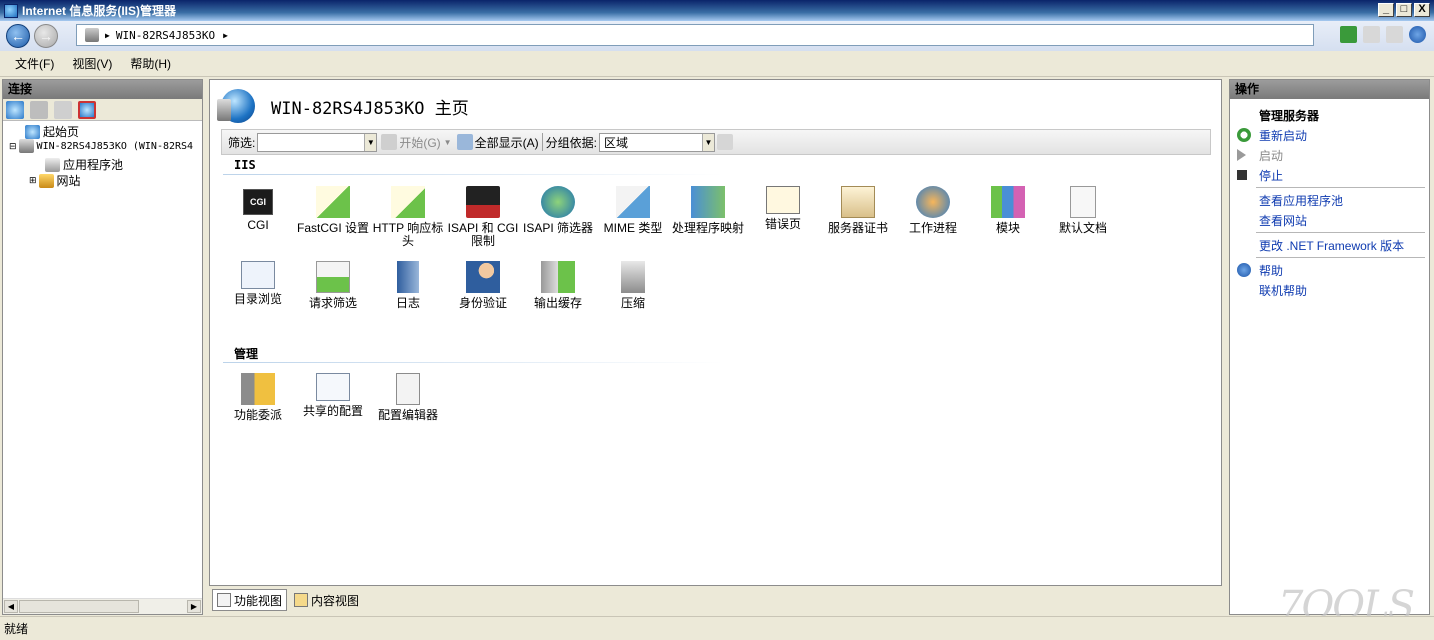 The image size is (1434, 640). What do you see at coordinates (250, 600) in the screenshot?
I see `tab-features-view: 功能视图` at bounding box center [250, 600].